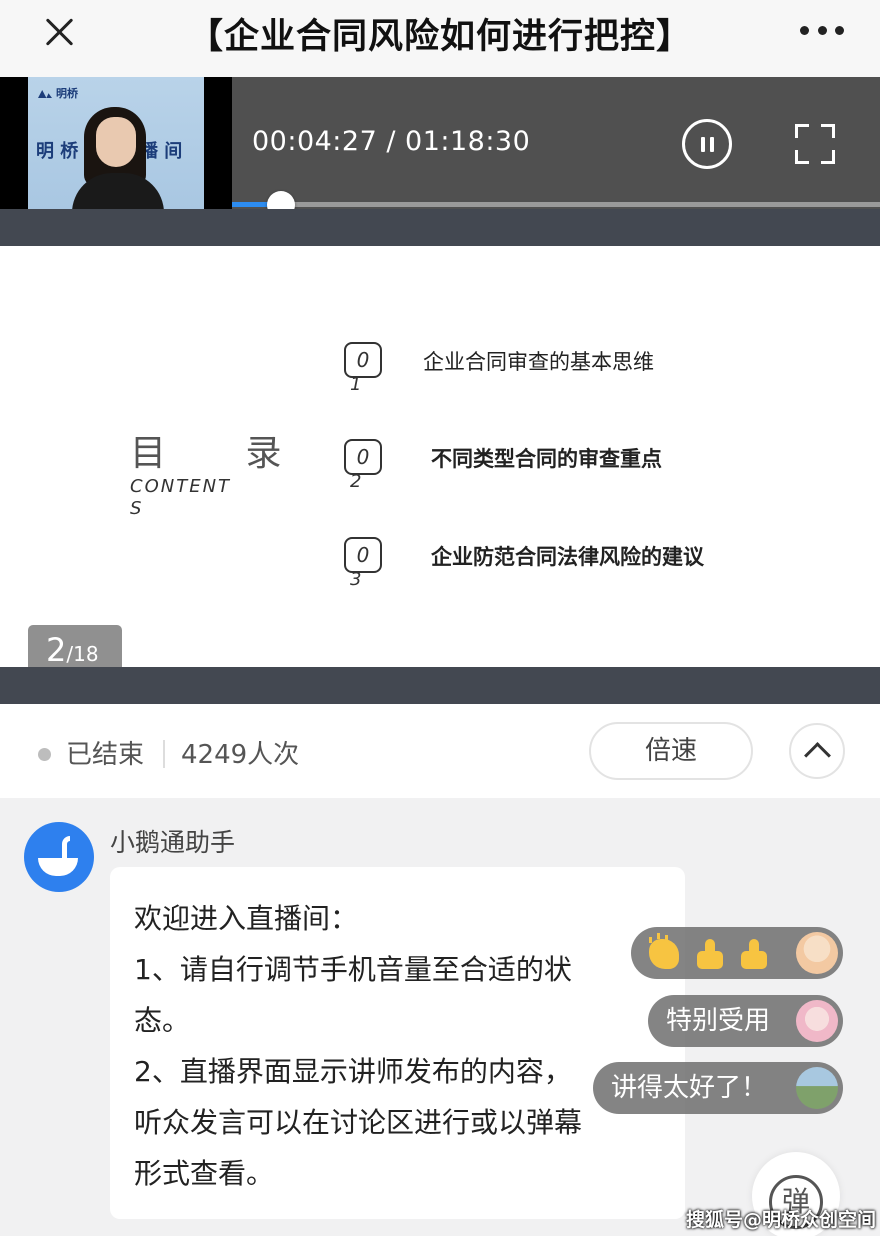 Image resolution: width=880 pixels, height=1236 pixels. I want to click on danmaku-item: 特别受用, so click(745, 1021).